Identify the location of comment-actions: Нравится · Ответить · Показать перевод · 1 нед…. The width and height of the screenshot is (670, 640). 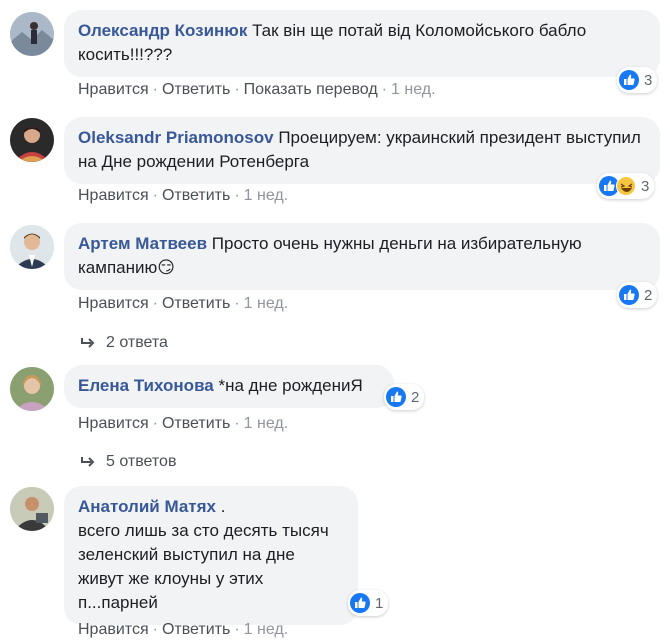
(257, 89).